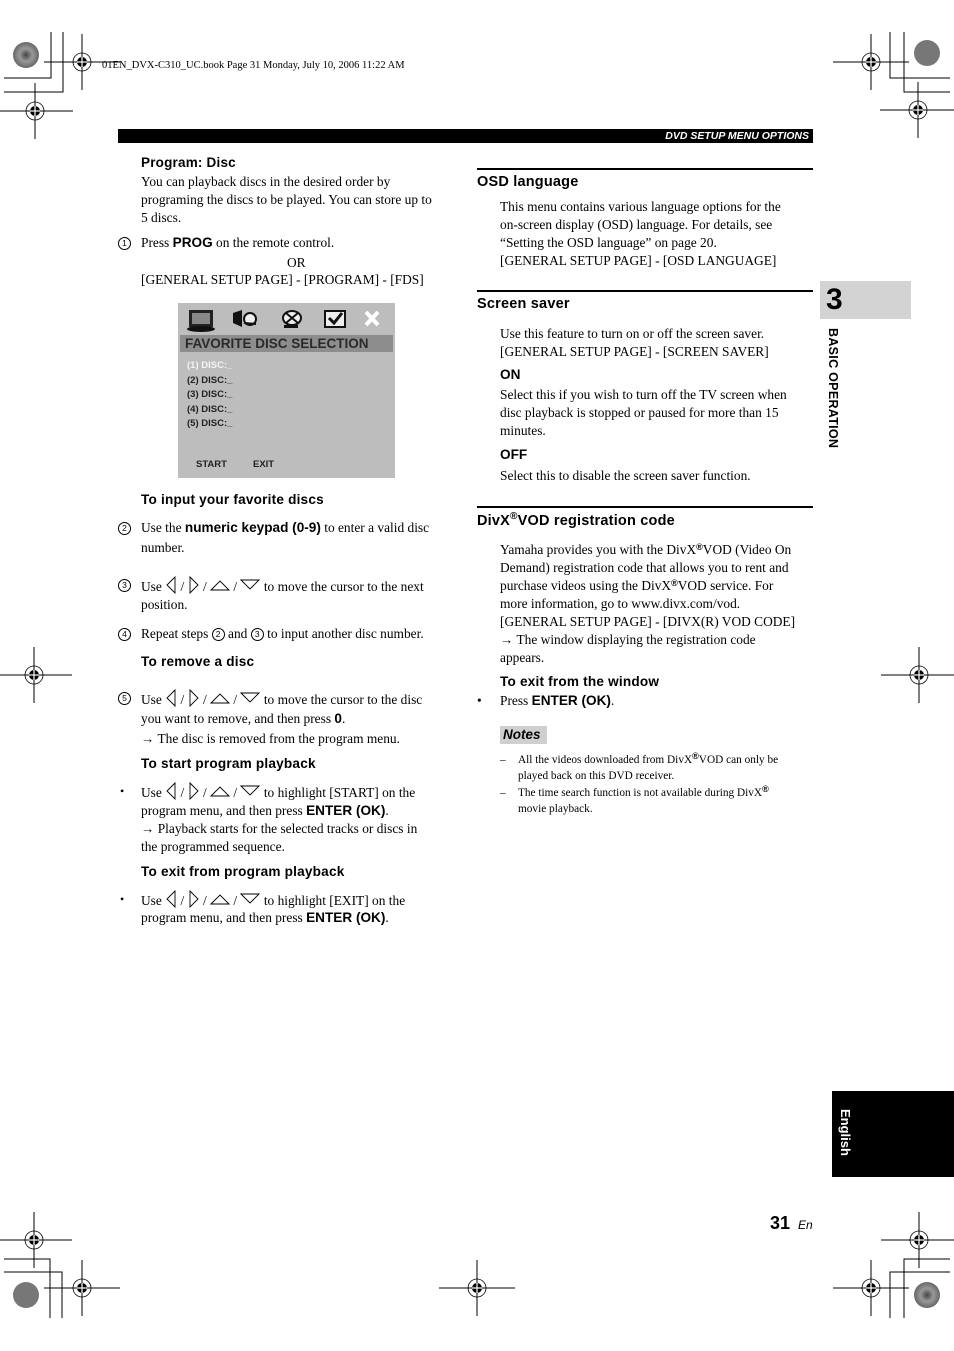 The height and width of the screenshot is (1351, 954). What do you see at coordinates (124, 243) in the screenshot?
I see `step-number: 1` at bounding box center [124, 243].